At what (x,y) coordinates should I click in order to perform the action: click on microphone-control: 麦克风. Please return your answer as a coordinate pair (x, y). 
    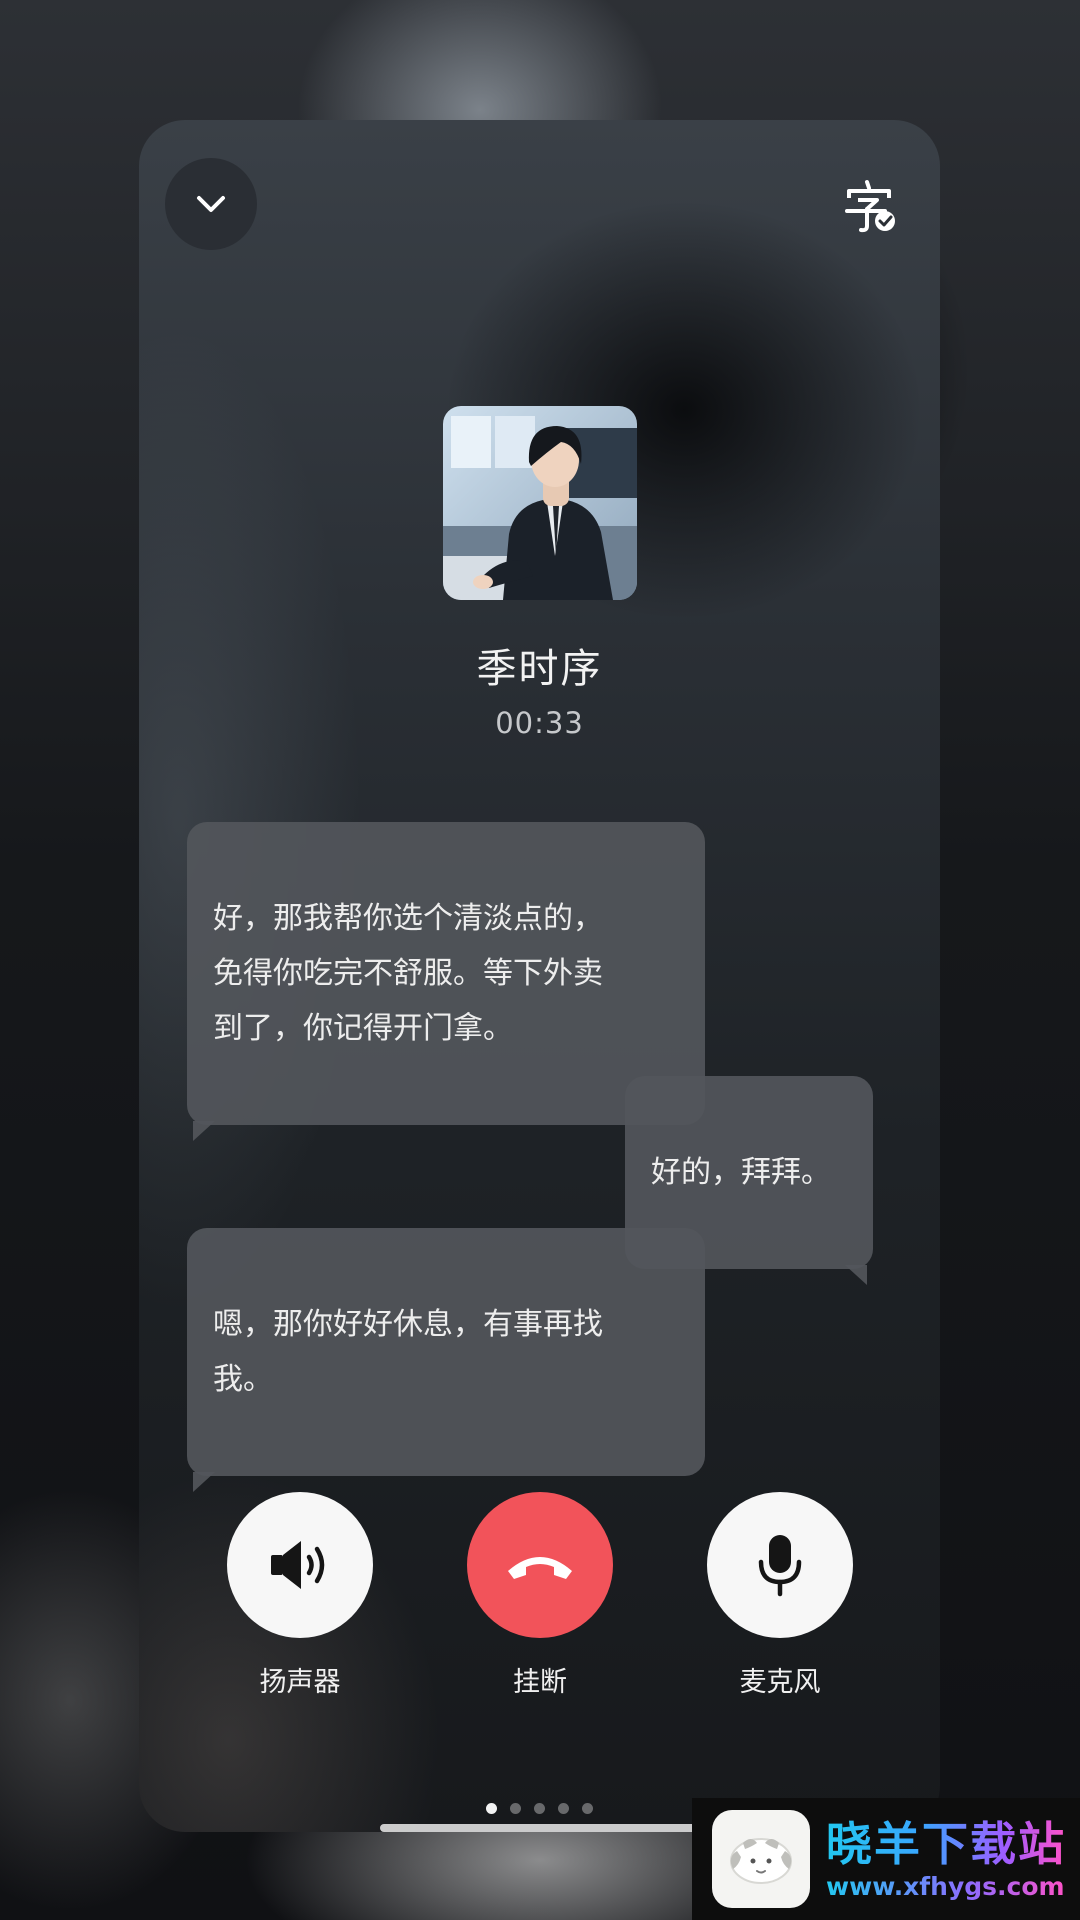
    Looking at the image, I should click on (780, 1595).